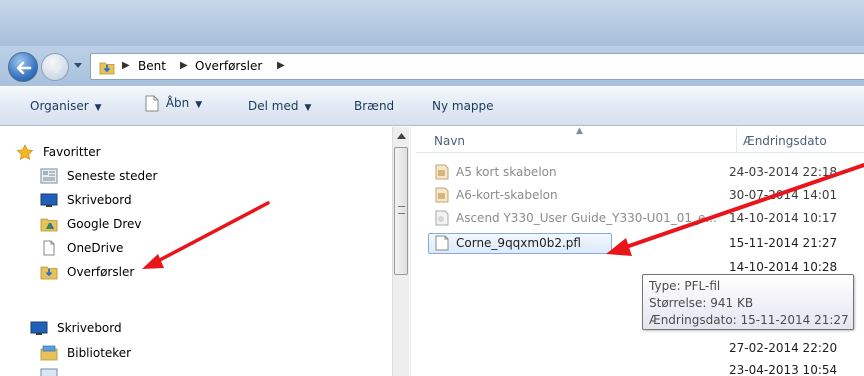 This screenshot has height=376, width=864. What do you see at coordinates (49, 372) in the screenshot?
I see `pictures-library-icon` at bounding box center [49, 372].